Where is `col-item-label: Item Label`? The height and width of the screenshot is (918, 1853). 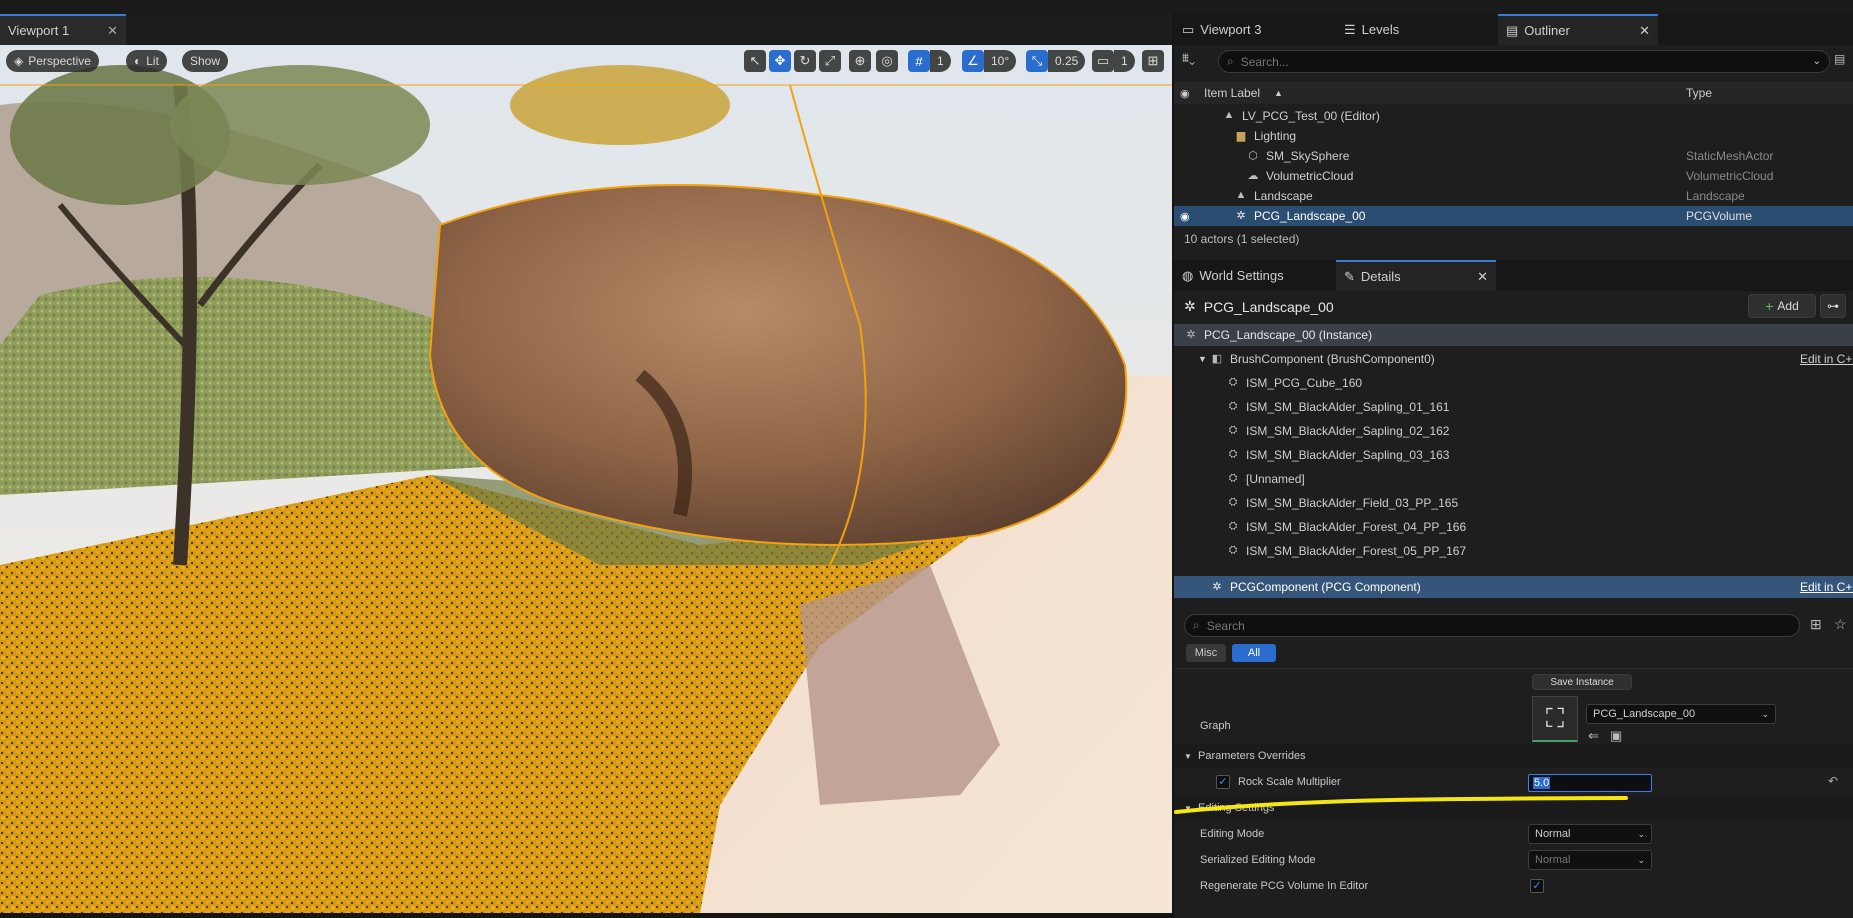
col-item-label: Item Label is located at coordinates (1232, 93).